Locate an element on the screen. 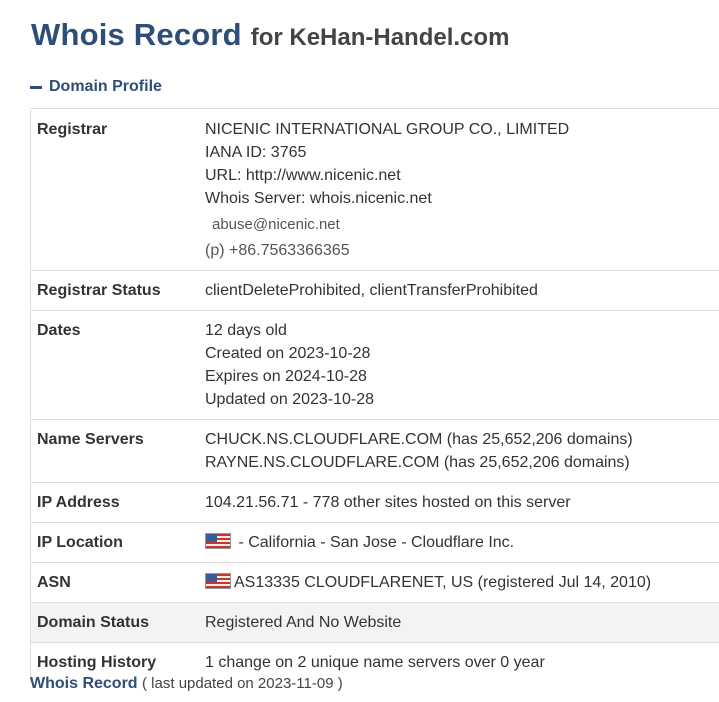 This screenshot has height=702, width=719. row-label: ASN is located at coordinates (114, 582).